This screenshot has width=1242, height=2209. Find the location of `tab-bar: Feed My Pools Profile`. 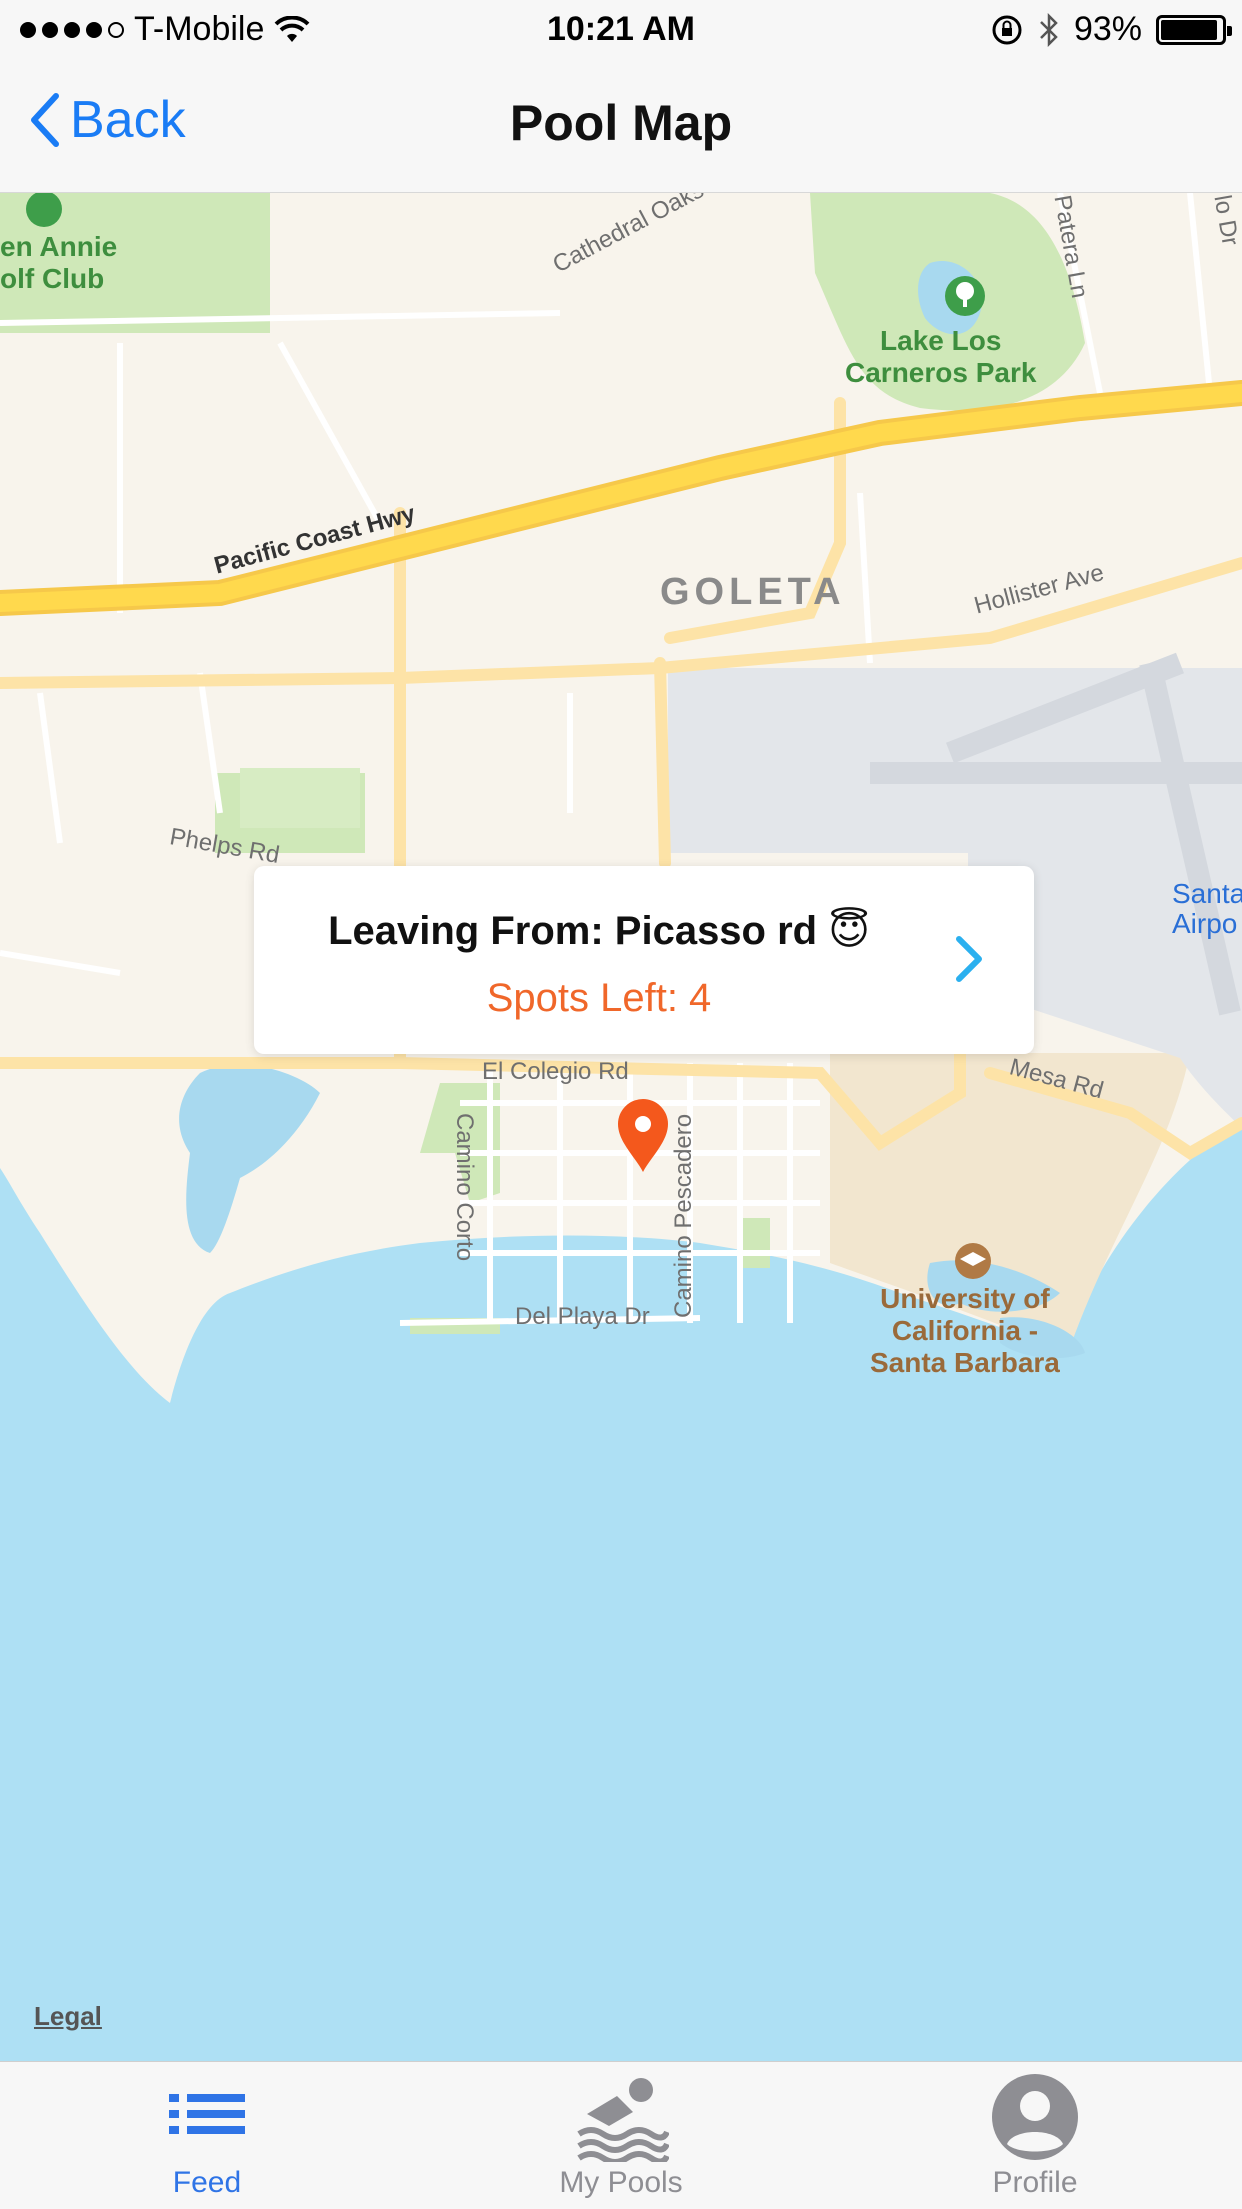

tab-bar: Feed My Pools Profile is located at coordinates (621, 2135).